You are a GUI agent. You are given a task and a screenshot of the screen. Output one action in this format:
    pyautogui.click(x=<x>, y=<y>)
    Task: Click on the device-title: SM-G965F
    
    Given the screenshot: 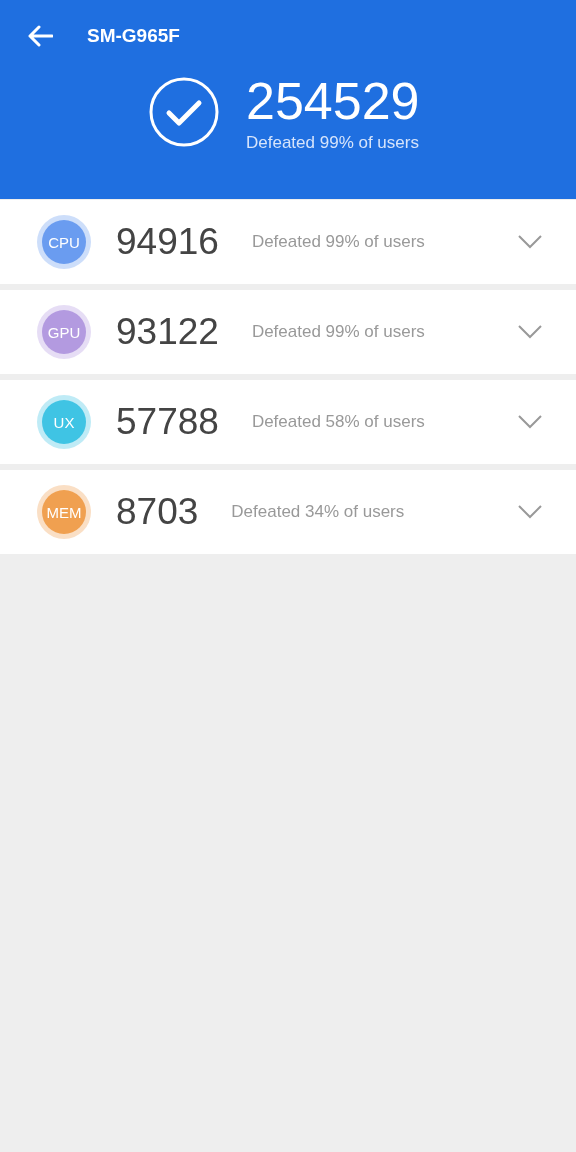 What is the action you would take?
    pyautogui.click(x=133, y=36)
    